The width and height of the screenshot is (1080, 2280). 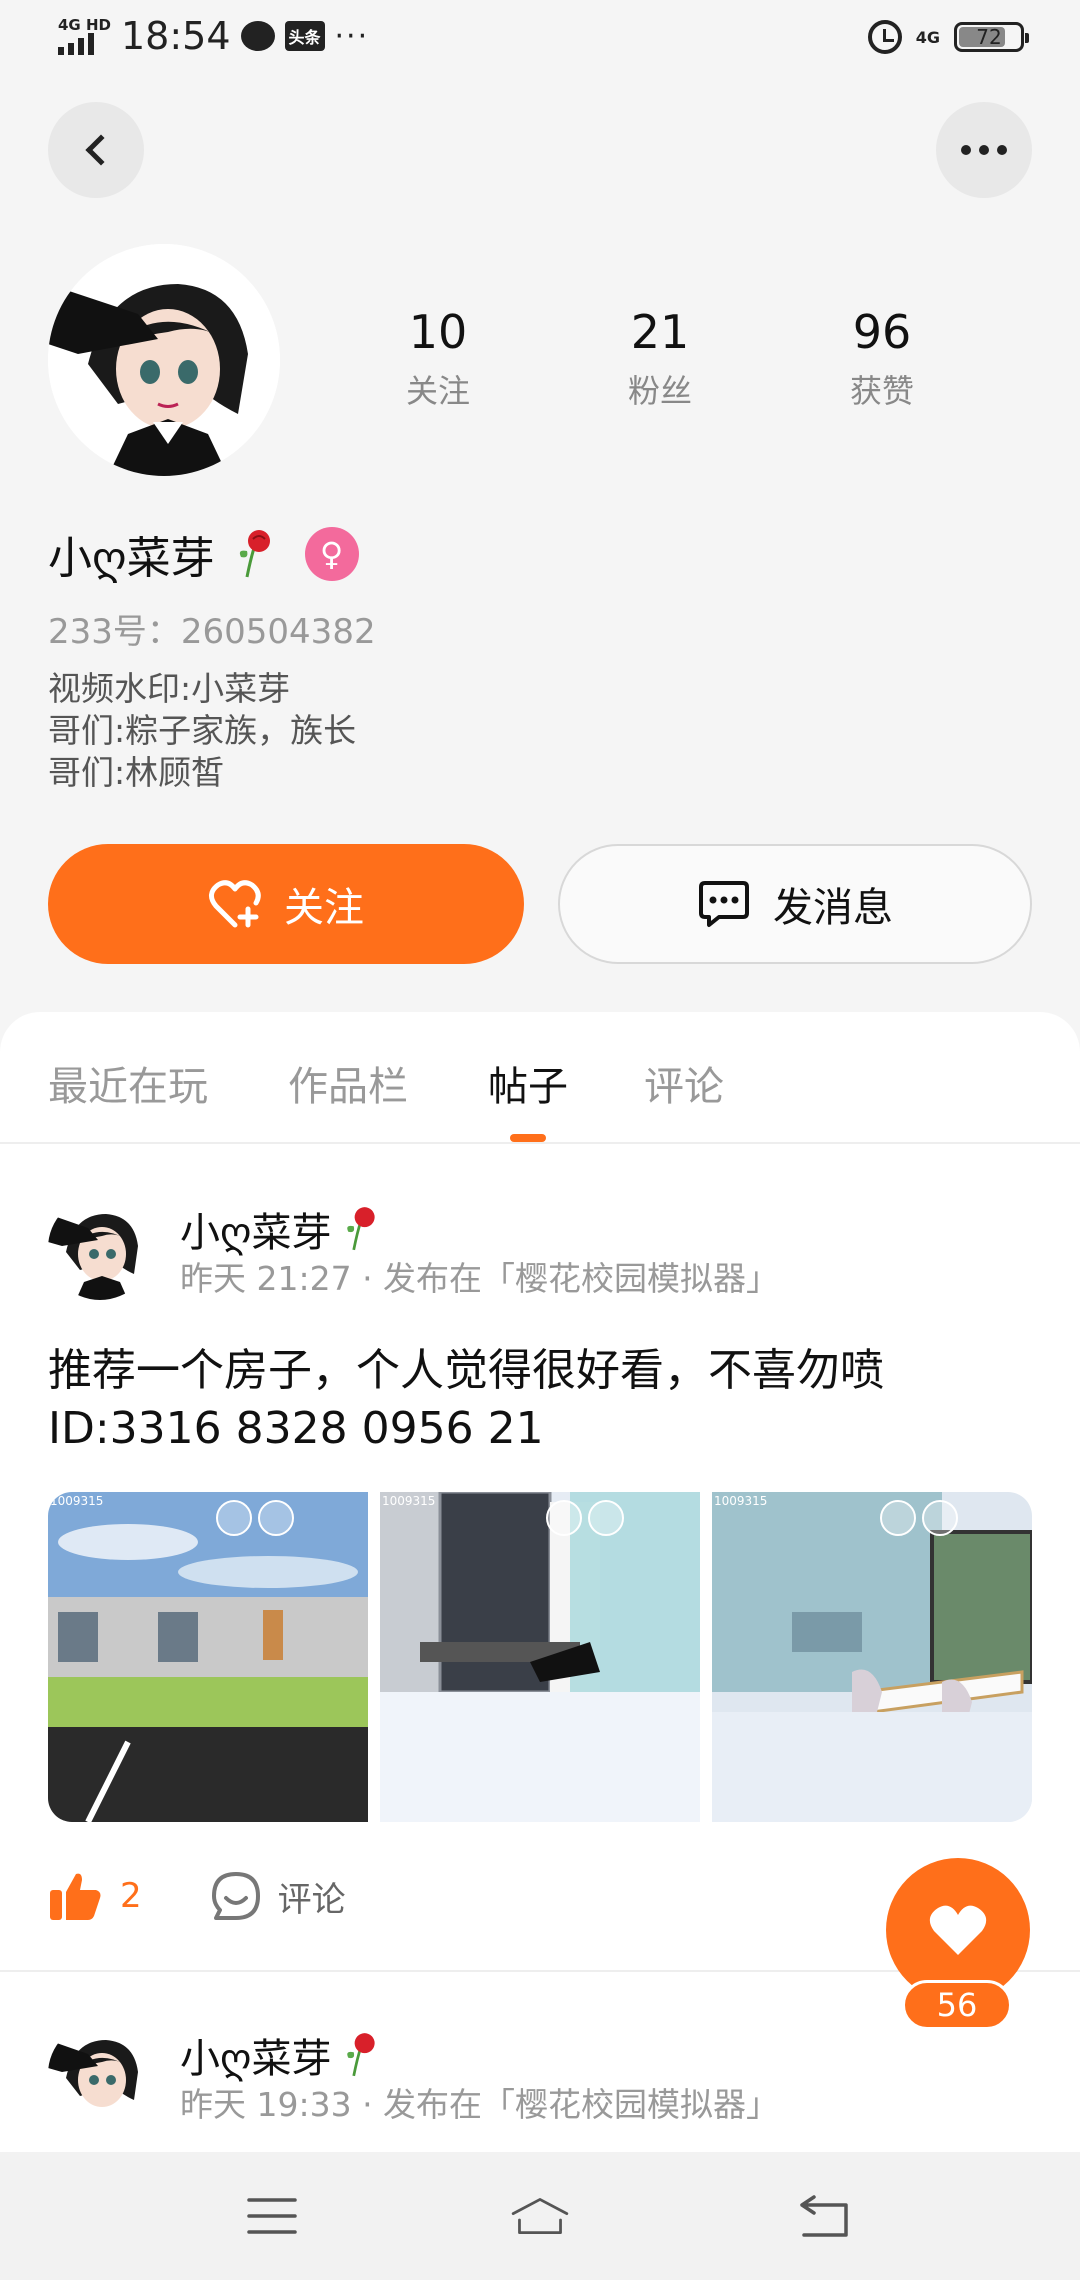 I want to click on tab-comments: 评论, so click(x=684, y=1083).